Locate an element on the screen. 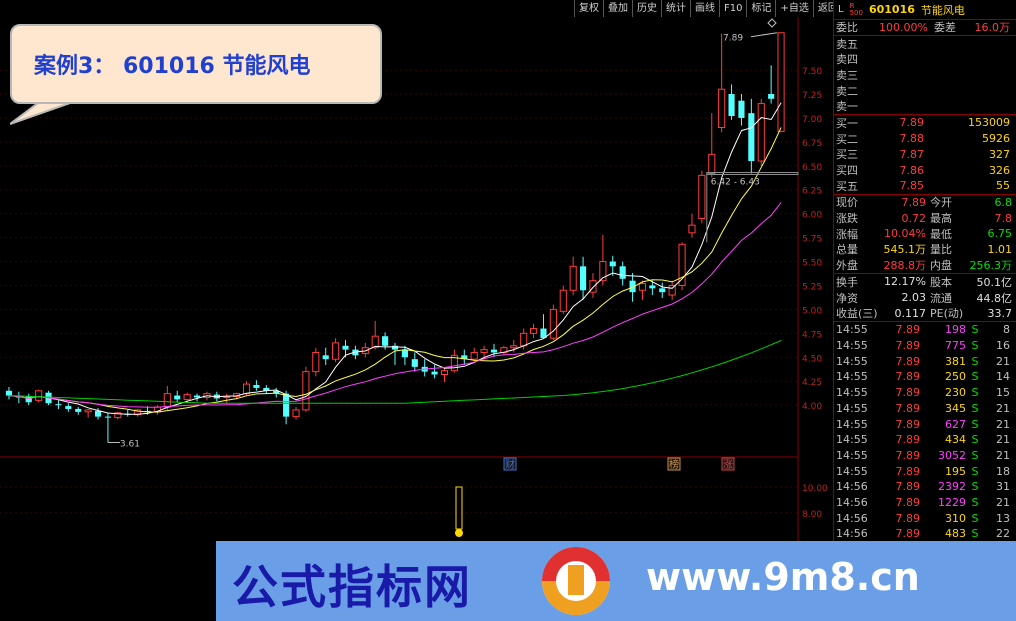 The width and height of the screenshot is (1016, 621). tick-row: 14:55 7.89 230 S 15 is located at coordinates (925, 393).